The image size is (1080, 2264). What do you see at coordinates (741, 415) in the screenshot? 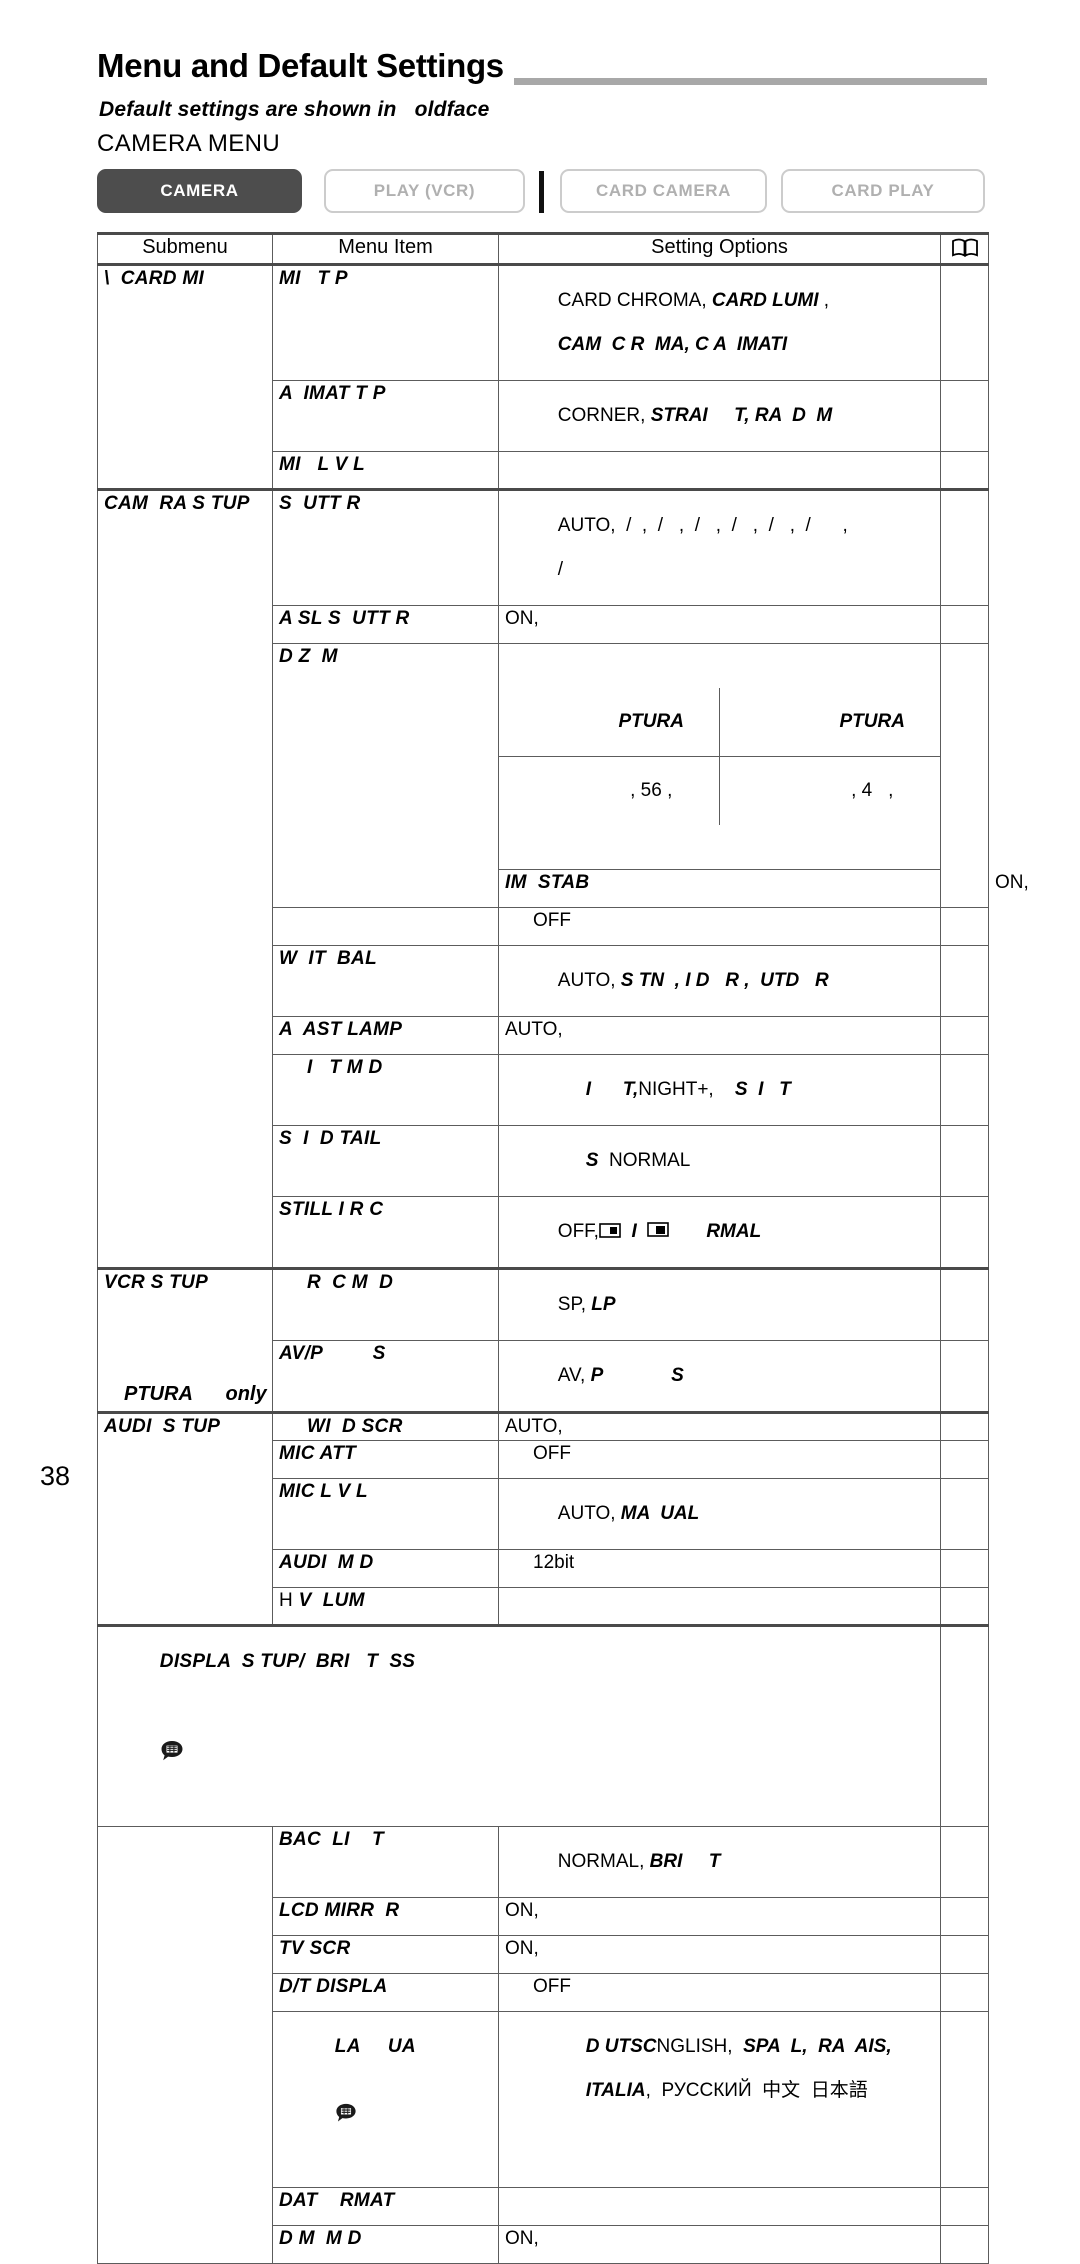
I see `setting-bold: STRAI T, RA D M` at bounding box center [741, 415].